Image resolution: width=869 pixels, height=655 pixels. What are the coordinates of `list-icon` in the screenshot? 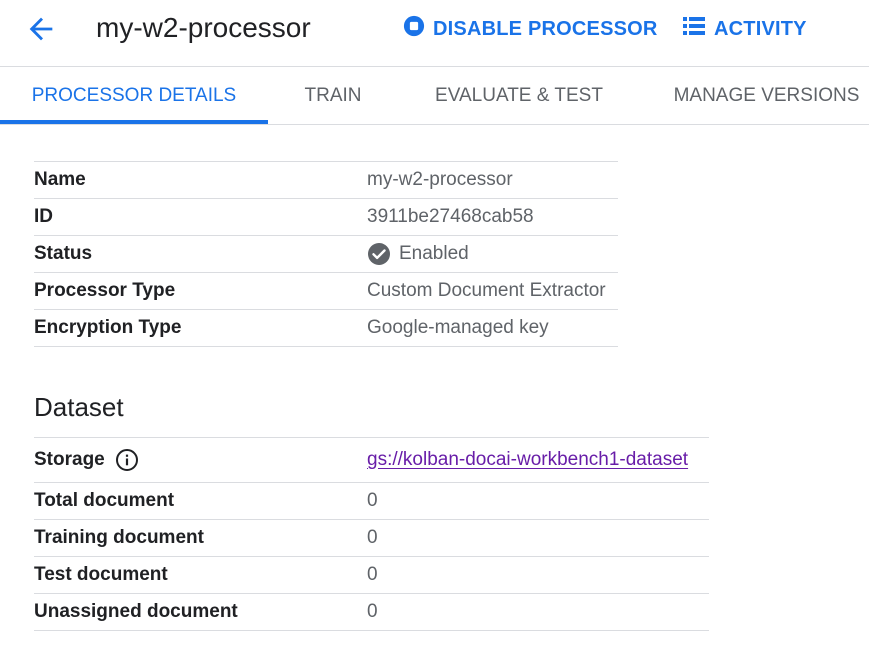 It's located at (694, 29).